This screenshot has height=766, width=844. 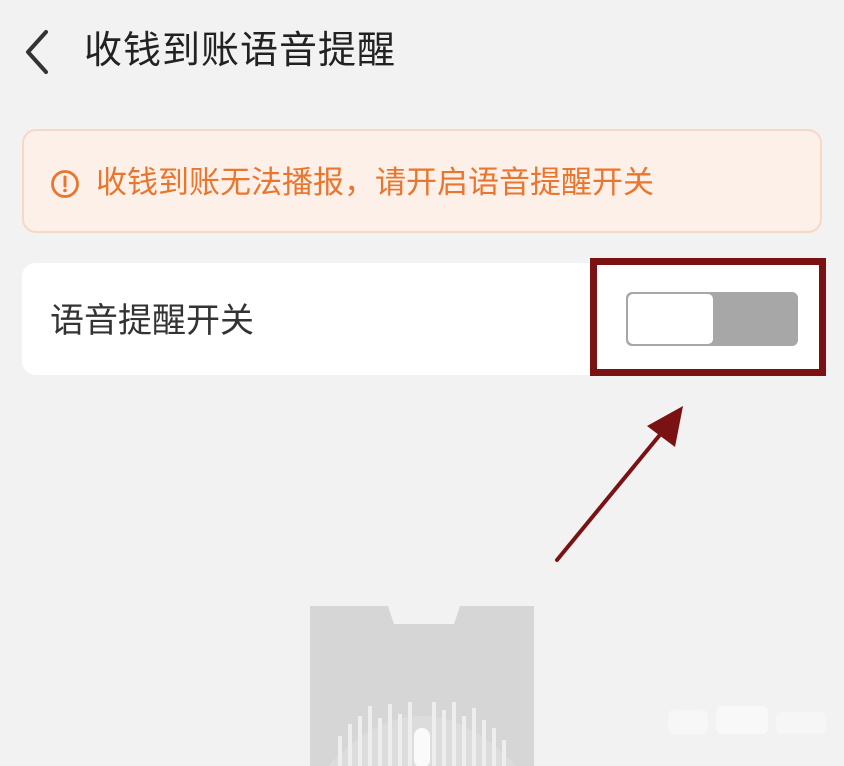 I want to click on exclamation-circle-icon, so click(x=65, y=184).